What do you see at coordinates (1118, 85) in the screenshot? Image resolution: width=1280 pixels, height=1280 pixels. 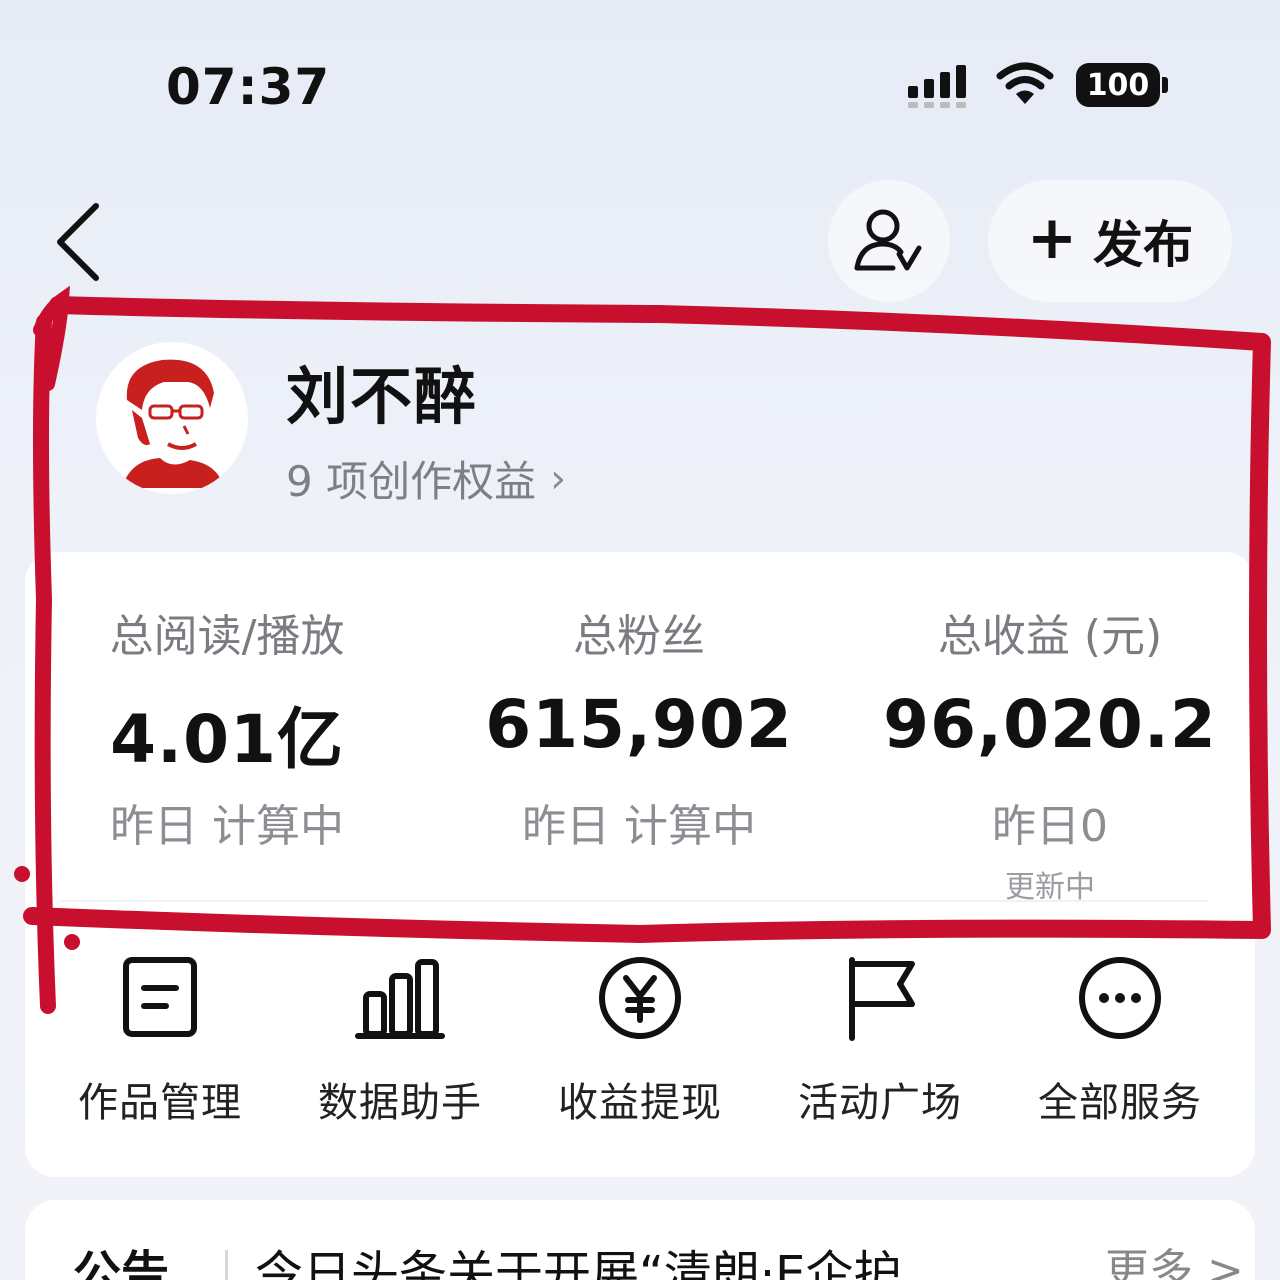 I see `battery-level: 100` at bounding box center [1118, 85].